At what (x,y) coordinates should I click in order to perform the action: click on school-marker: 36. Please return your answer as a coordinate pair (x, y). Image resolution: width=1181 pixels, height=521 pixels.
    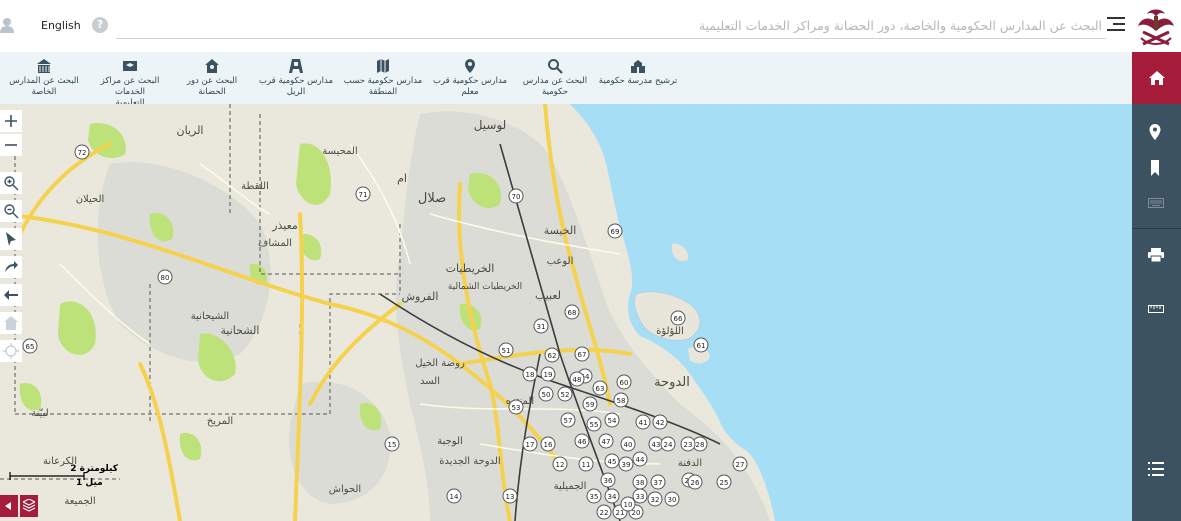
    Looking at the image, I should click on (608, 480).